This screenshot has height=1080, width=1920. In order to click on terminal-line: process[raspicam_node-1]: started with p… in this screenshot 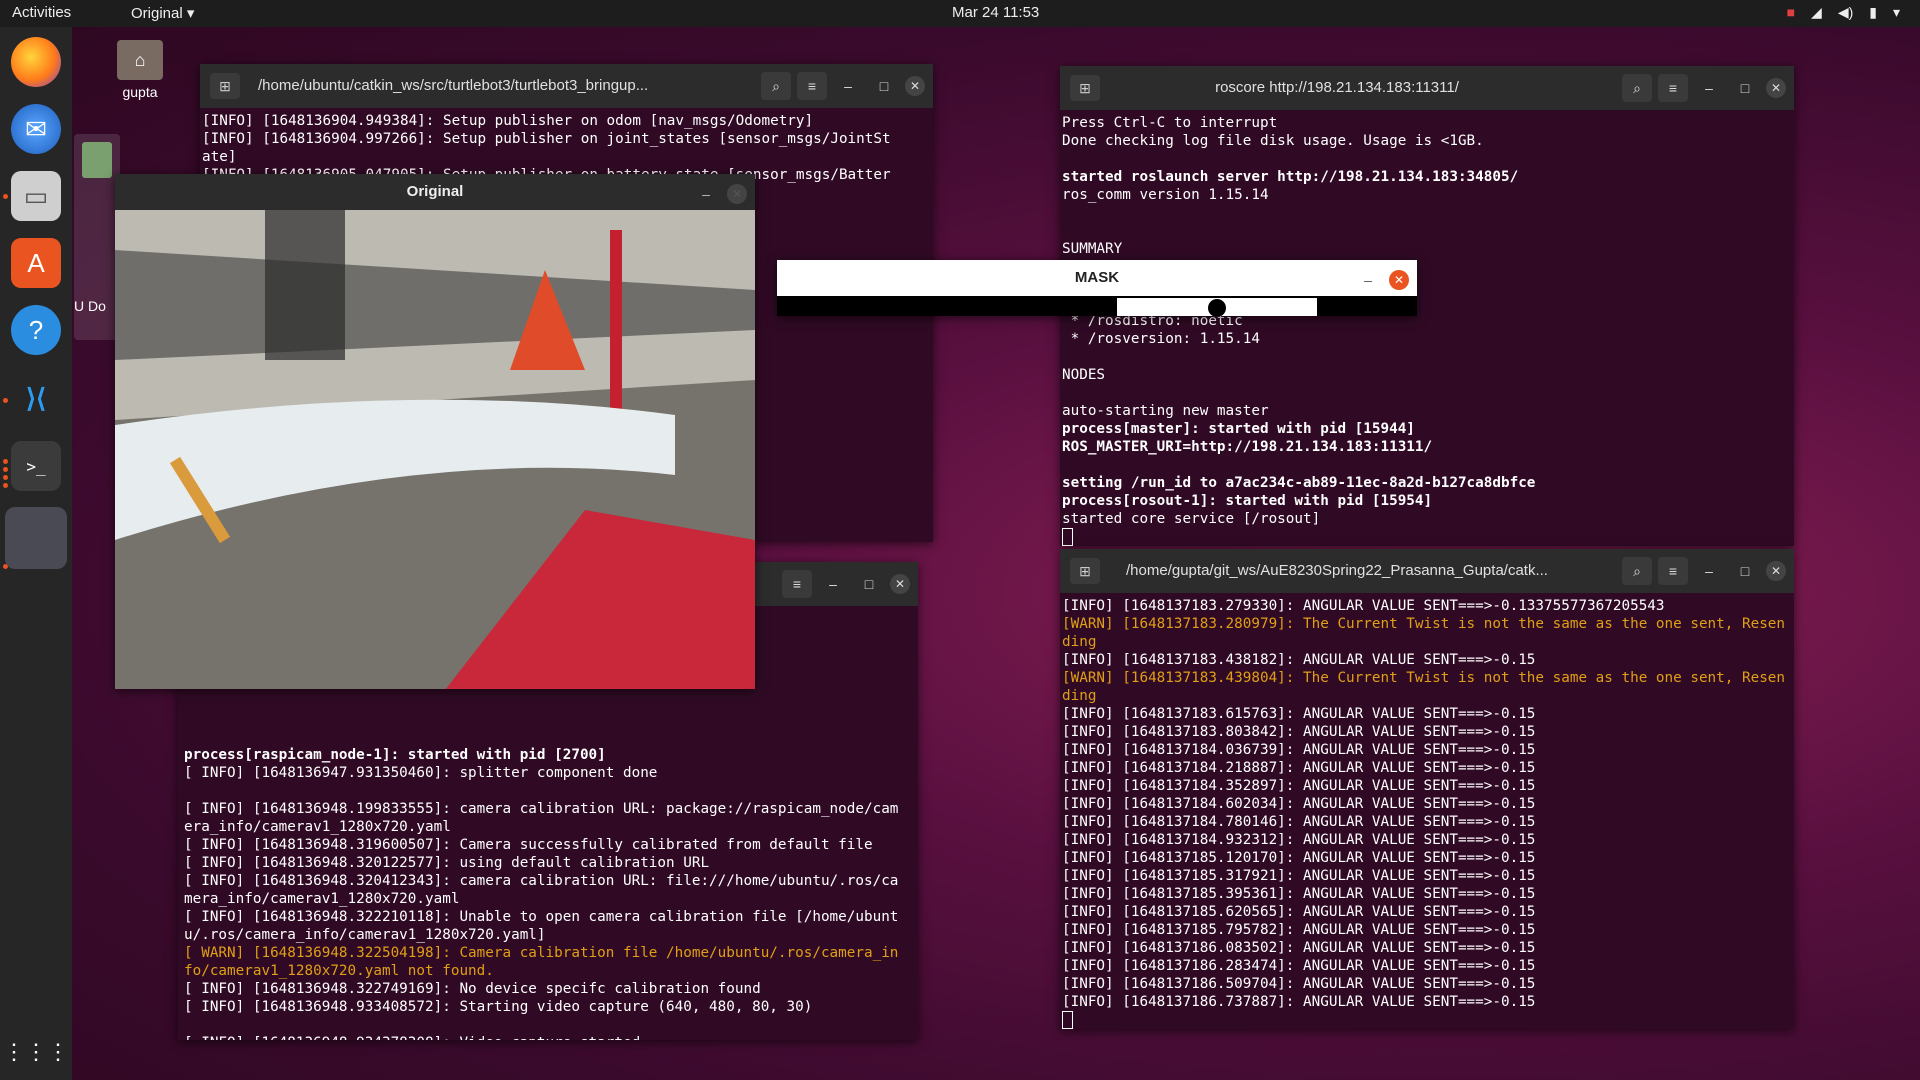, I will do `click(395, 755)`.